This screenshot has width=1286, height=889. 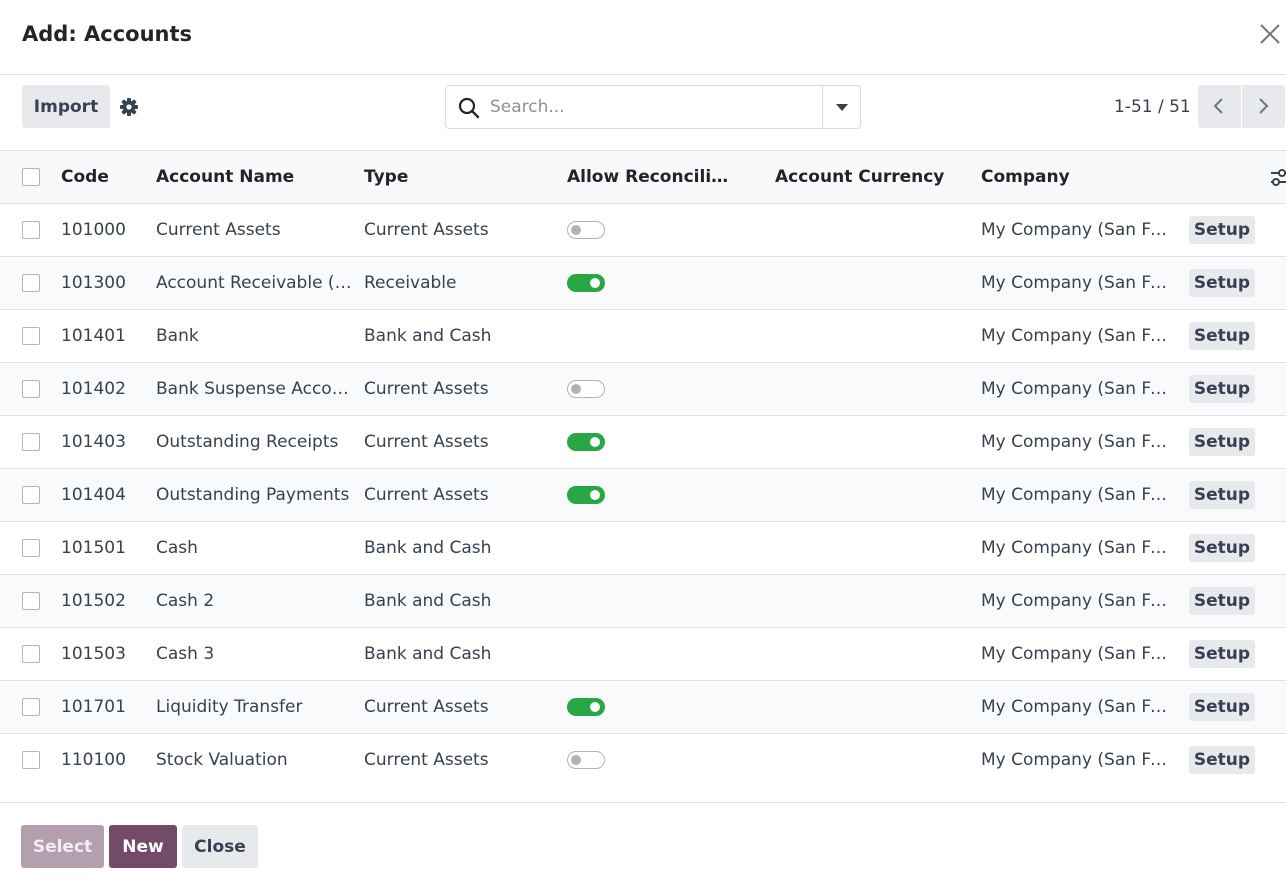 What do you see at coordinates (93, 388) in the screenshot?
I see `cell-code: 101402` at bounding box center [93, 388].